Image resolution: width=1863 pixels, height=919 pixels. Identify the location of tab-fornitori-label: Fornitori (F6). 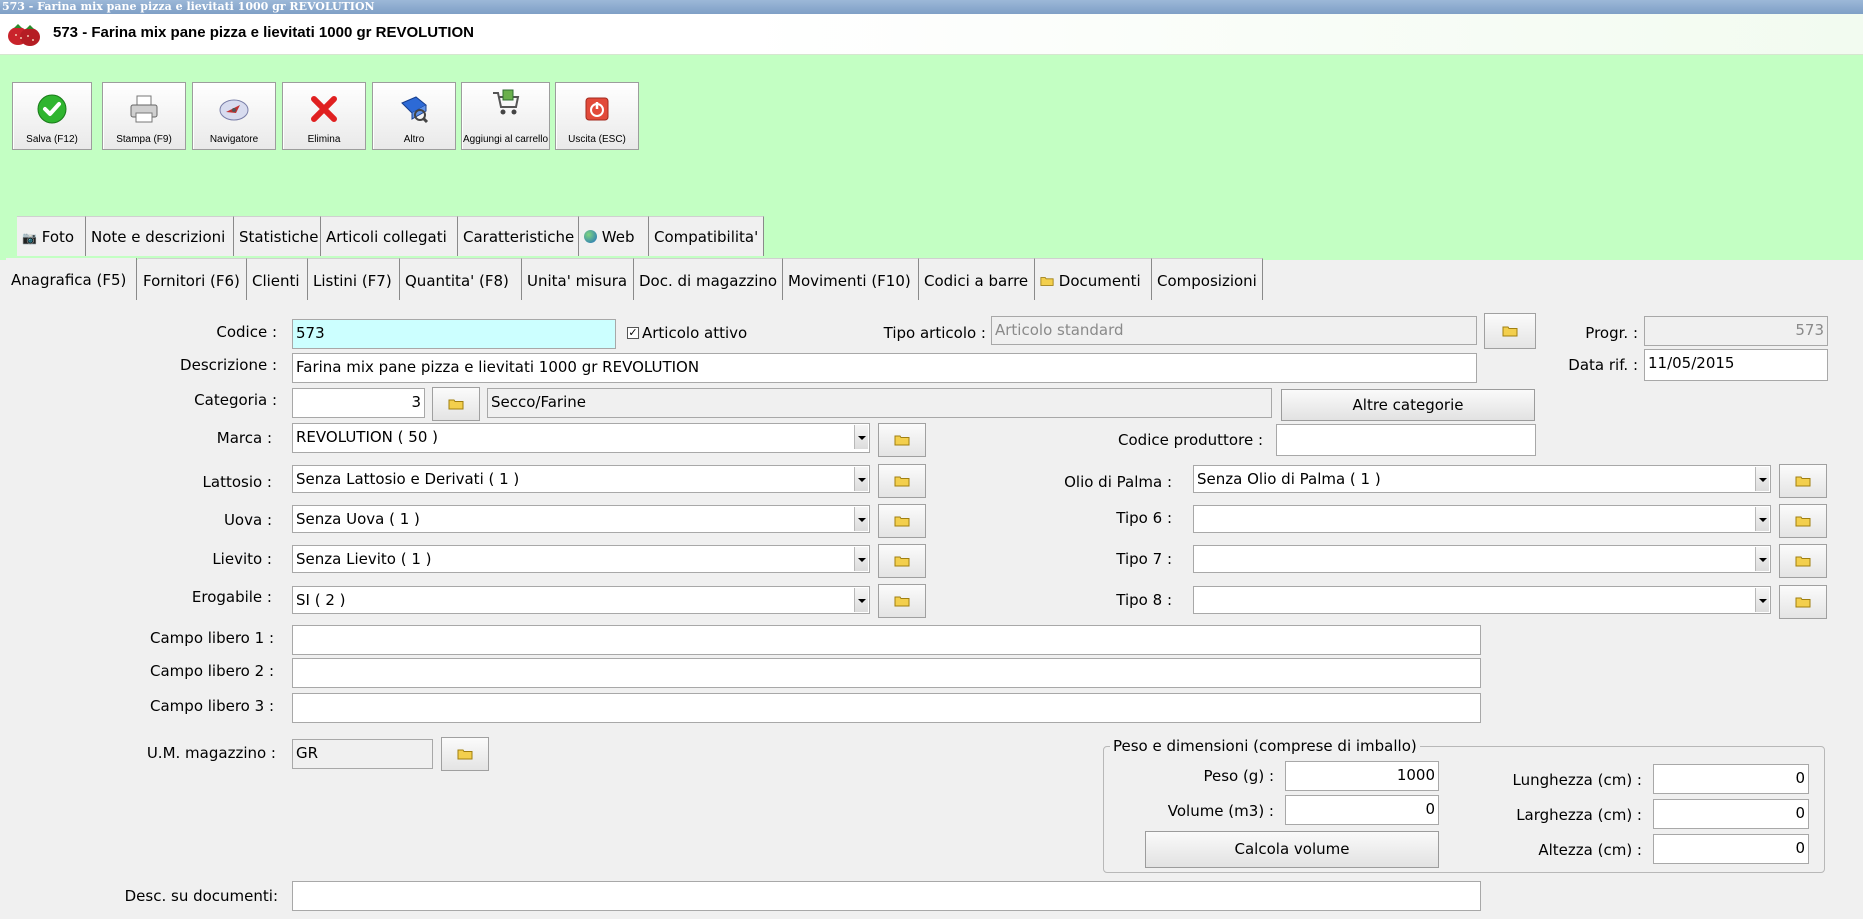
(191, 281).